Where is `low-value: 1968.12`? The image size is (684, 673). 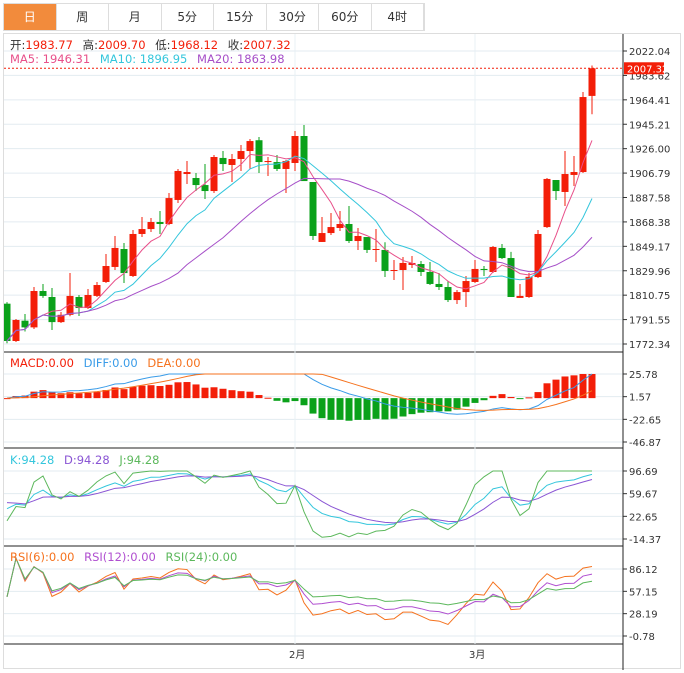
low-value: 1968.12 is located at coordinates (194, 45).